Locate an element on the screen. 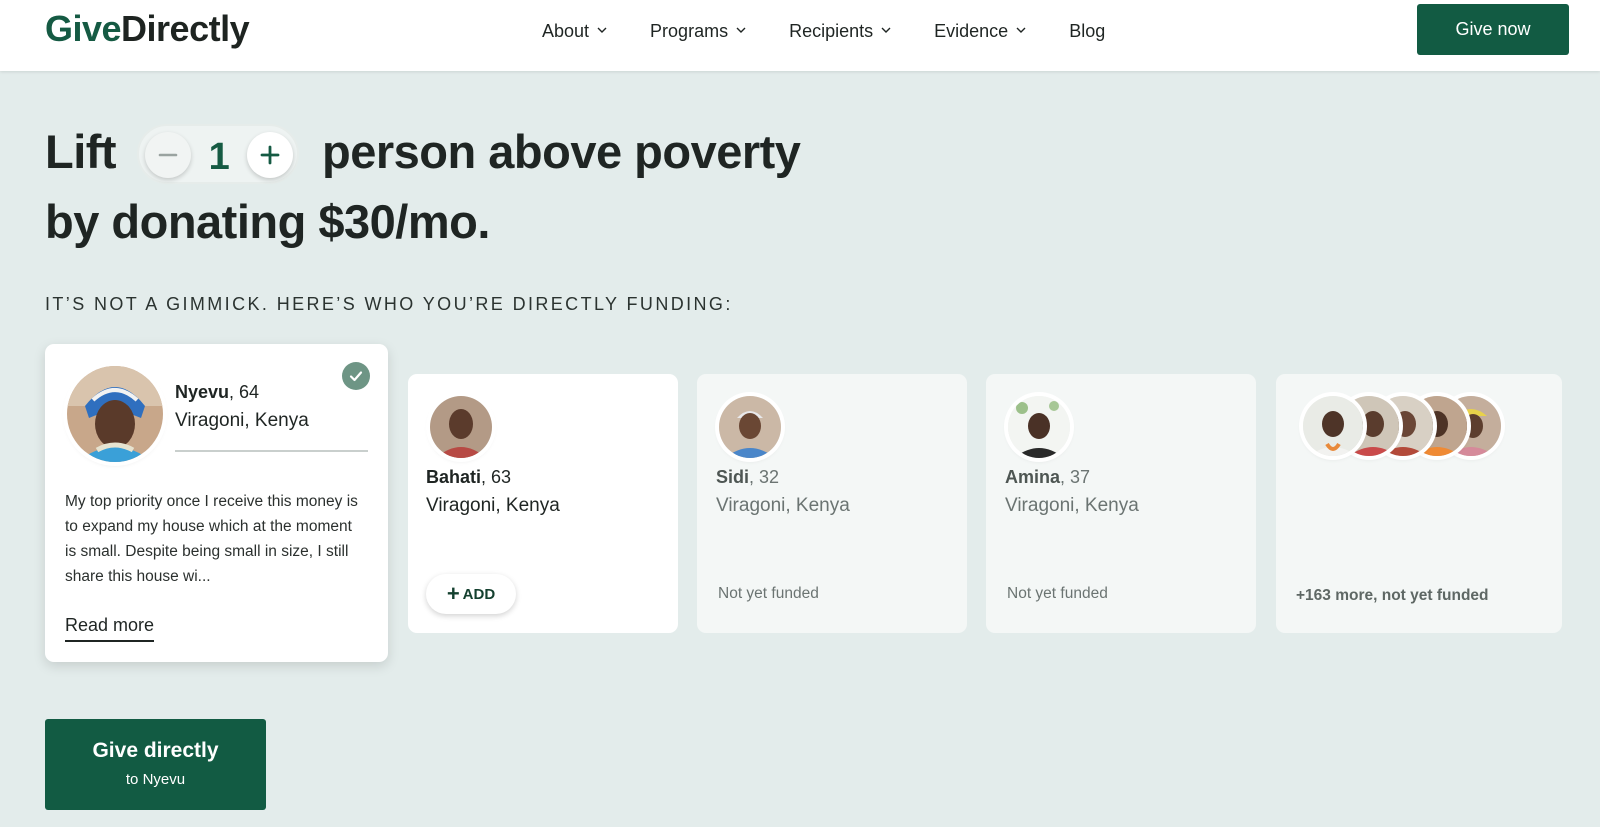 The image size is (1600, 827). recipient-name: Sidi, 32 is located at coordinates (747, 477).